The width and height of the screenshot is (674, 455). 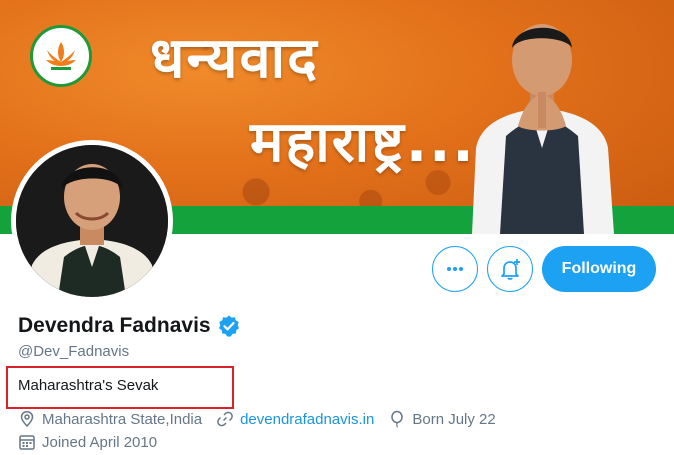 I want to click on notifications-button, so click(x=510, y=269).